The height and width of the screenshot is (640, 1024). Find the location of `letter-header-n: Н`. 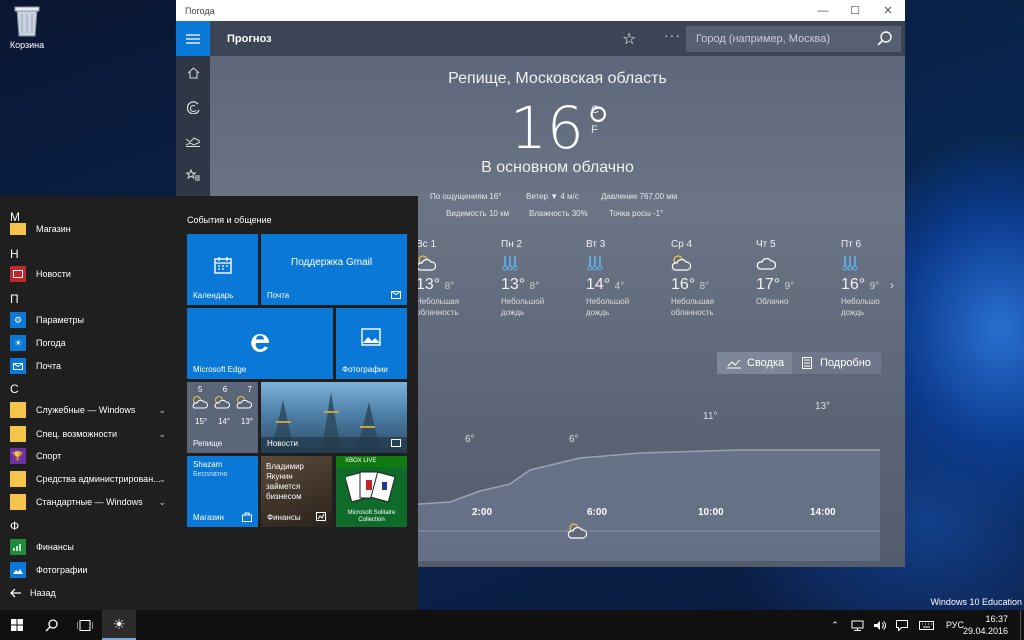

letter-header-n: Н is located at coordinates (14, 254).